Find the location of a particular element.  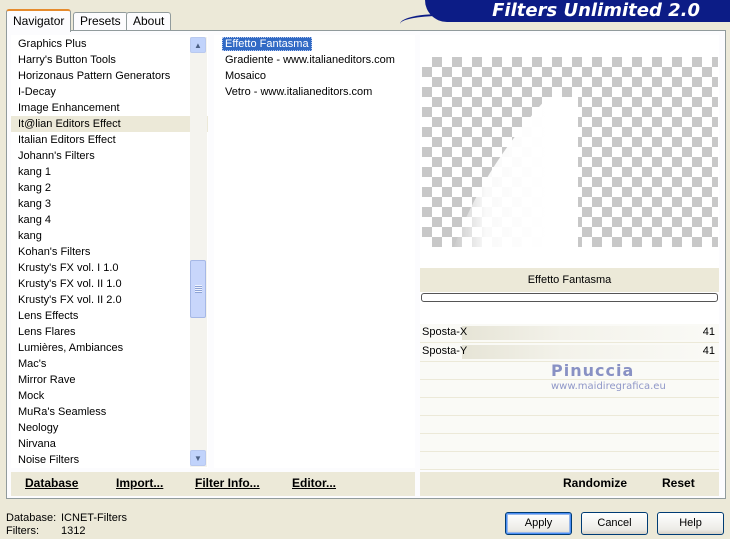

scroll-down-button: ▼ is located at coordinates (198, 458).